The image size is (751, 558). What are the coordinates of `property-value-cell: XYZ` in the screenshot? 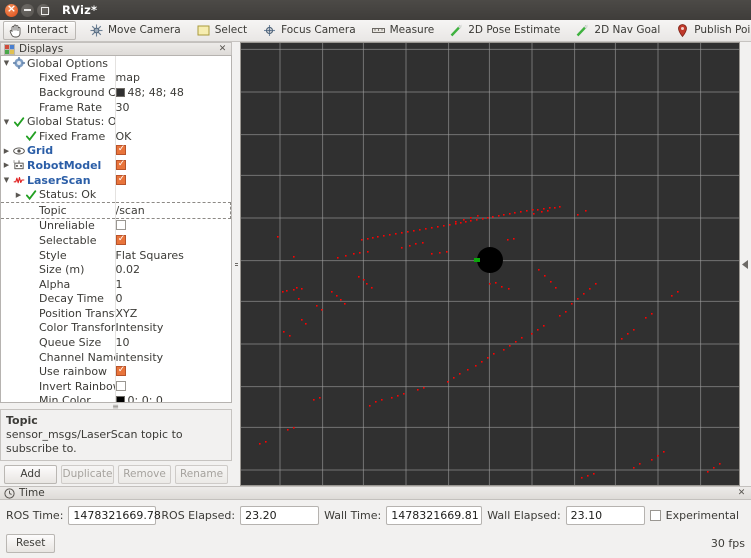 It's located at (173, 313).